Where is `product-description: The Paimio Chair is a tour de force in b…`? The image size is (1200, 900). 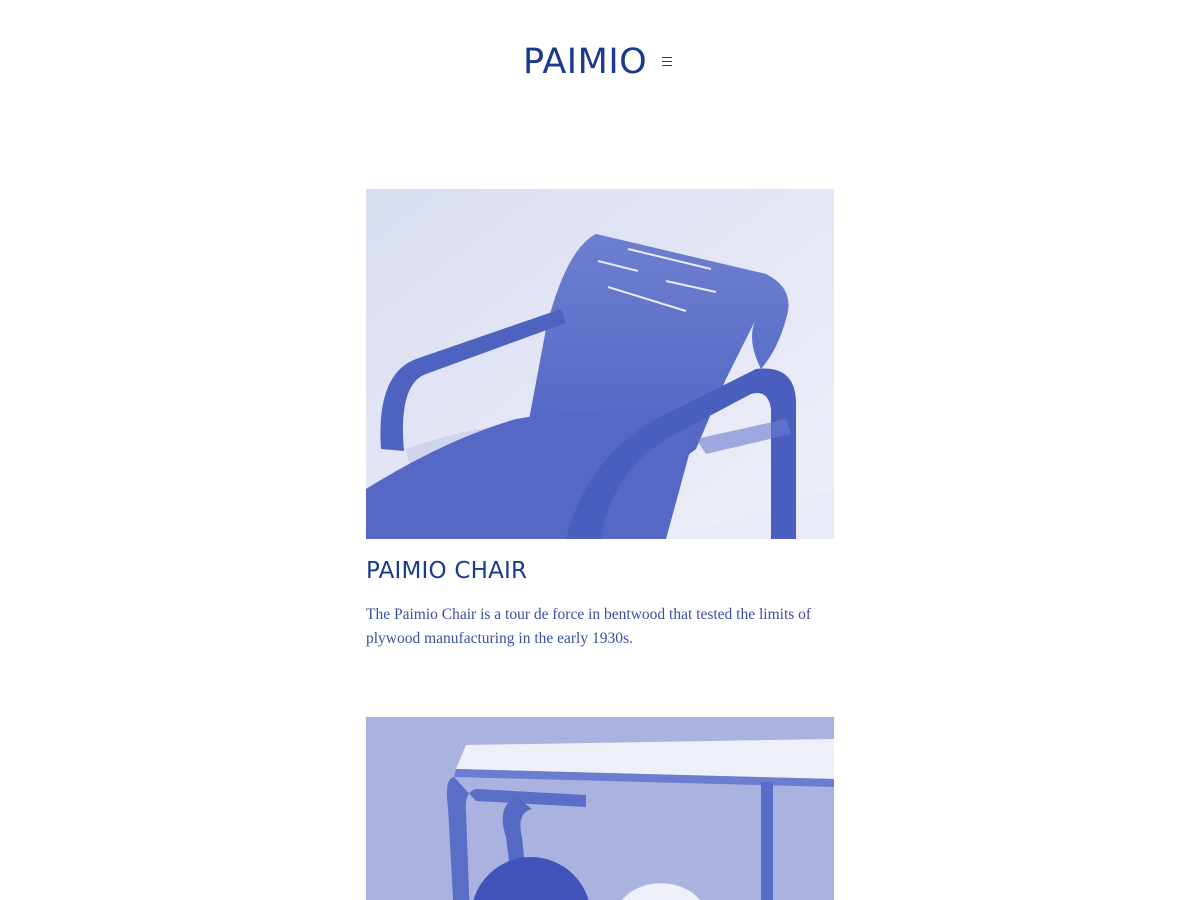 product-description: The Paimio Chair is a tour de force in b… is located at coordinates (589, 626).